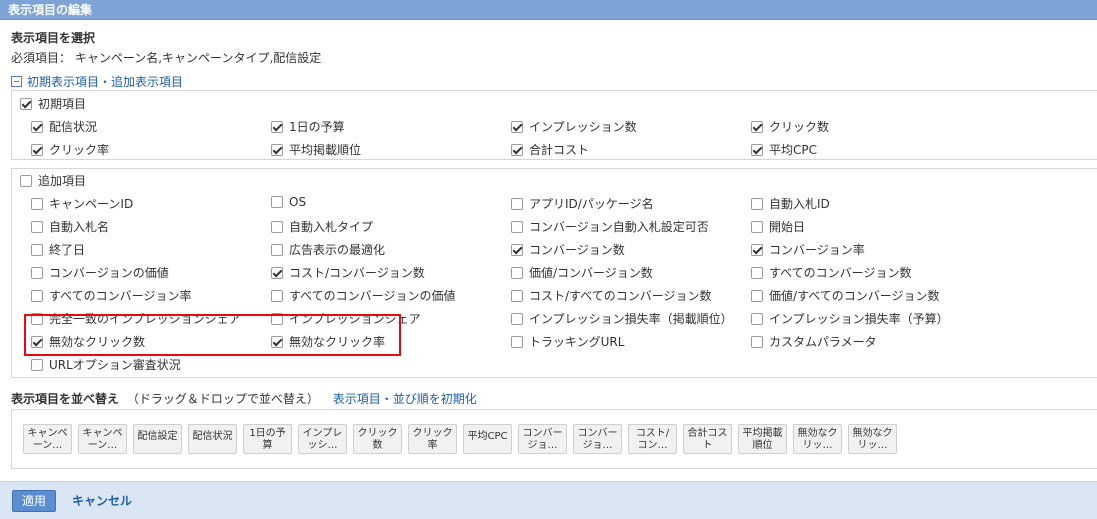 This screenshot has width=1097, height=519. Describe the element at coordinates (53, 180) in the screenshot. I see `additional-group-toggle: 追加項目` at that location.